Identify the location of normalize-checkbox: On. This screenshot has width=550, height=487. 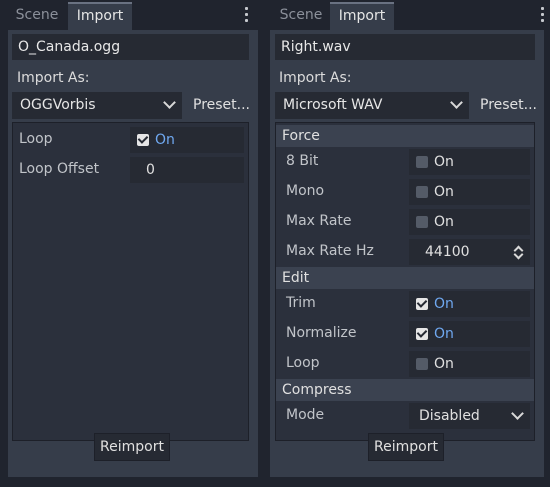
(469, 334).